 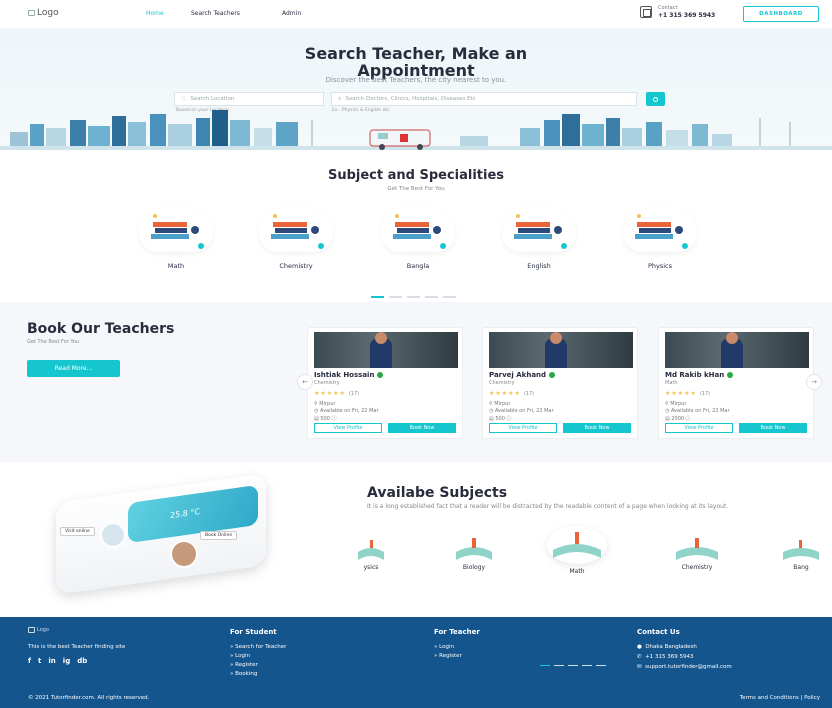 What do you see at coordinates (244, 665) in the screenshot?
I see `footer-link-register: Register` at bounding box center [244, 665].